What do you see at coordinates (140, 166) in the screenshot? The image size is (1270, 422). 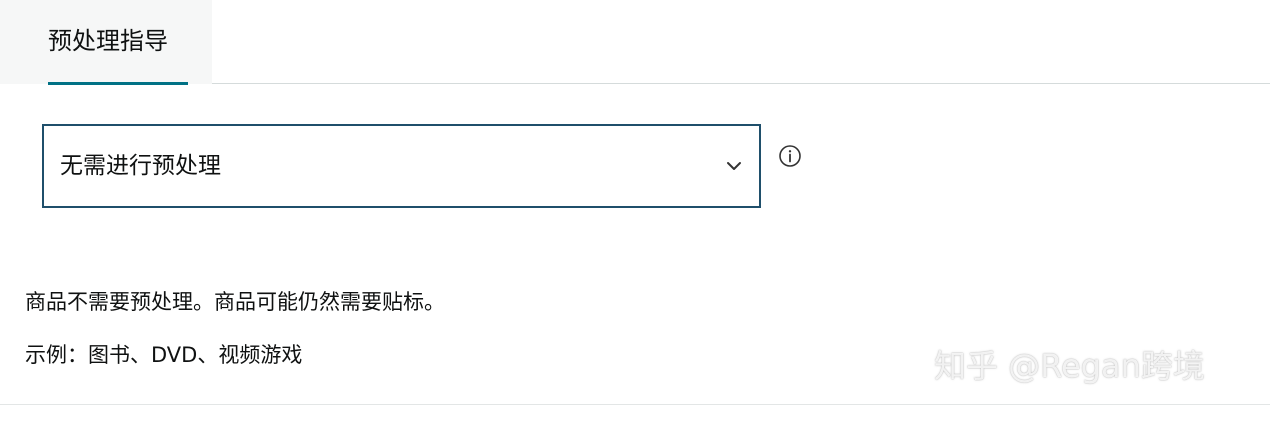 I see `select-value: 无需进行预处理` at bounding box center [140, 166].